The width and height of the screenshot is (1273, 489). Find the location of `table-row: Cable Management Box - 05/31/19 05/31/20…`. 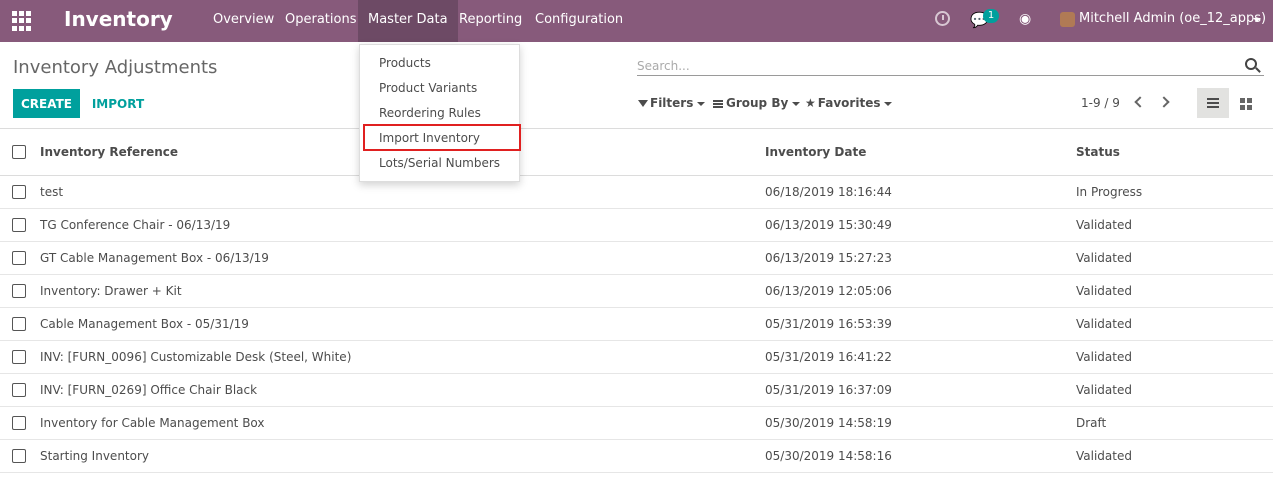

table-row: Cable Management Box - 05/31/19 05/31/20… is located at coordinates (636, 324).